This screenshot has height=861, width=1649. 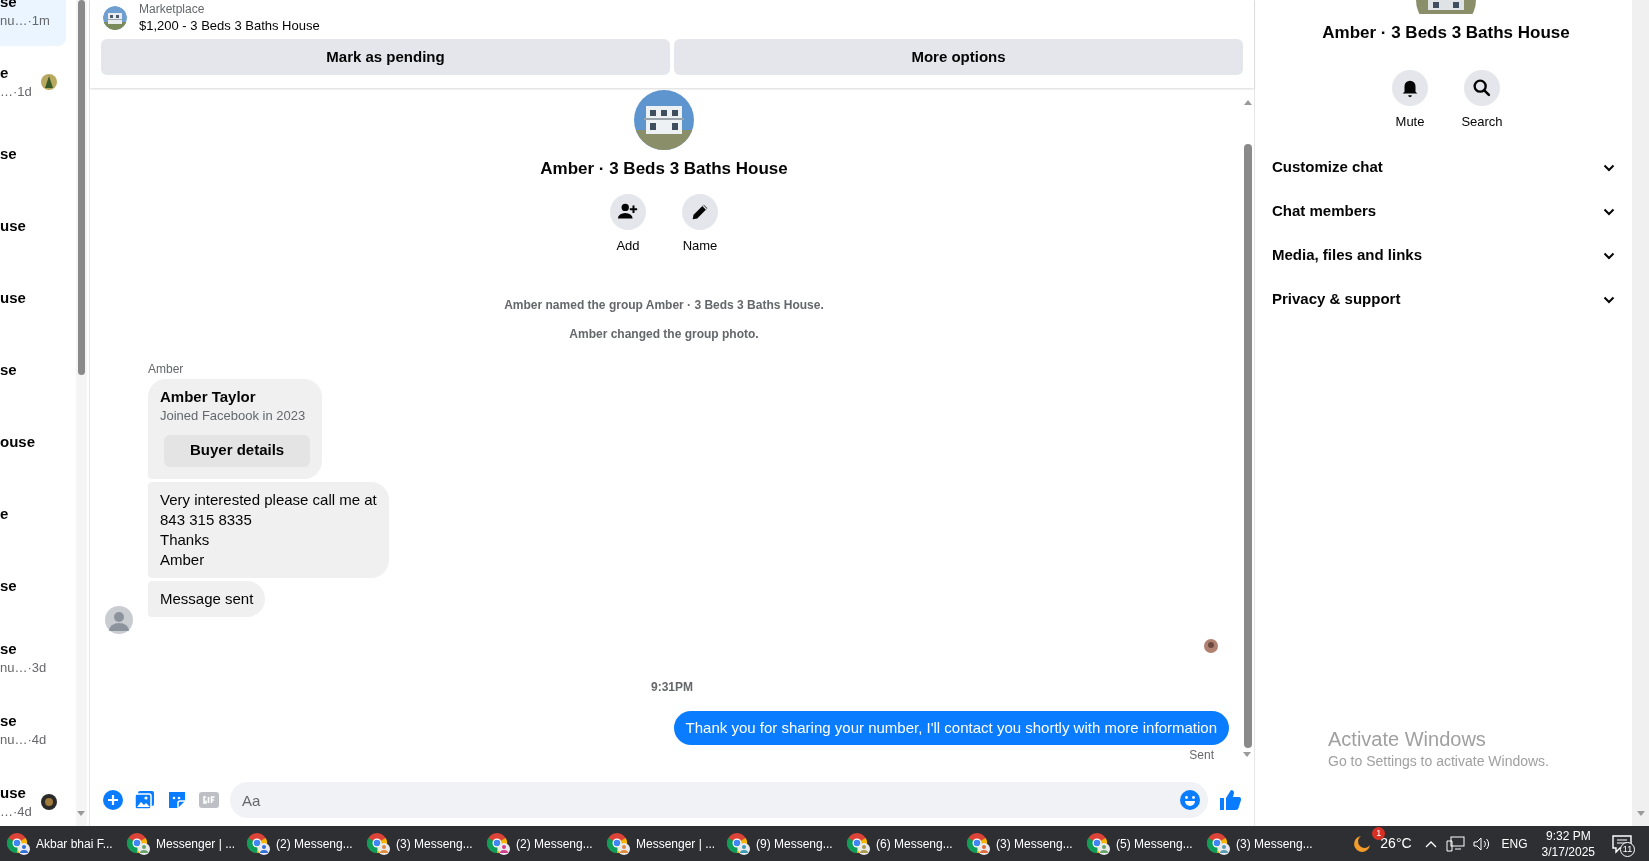 What do you see at coordinates (145, 800) in the screenshot?
I see `photo-icon` at bounding box center [145, 800].